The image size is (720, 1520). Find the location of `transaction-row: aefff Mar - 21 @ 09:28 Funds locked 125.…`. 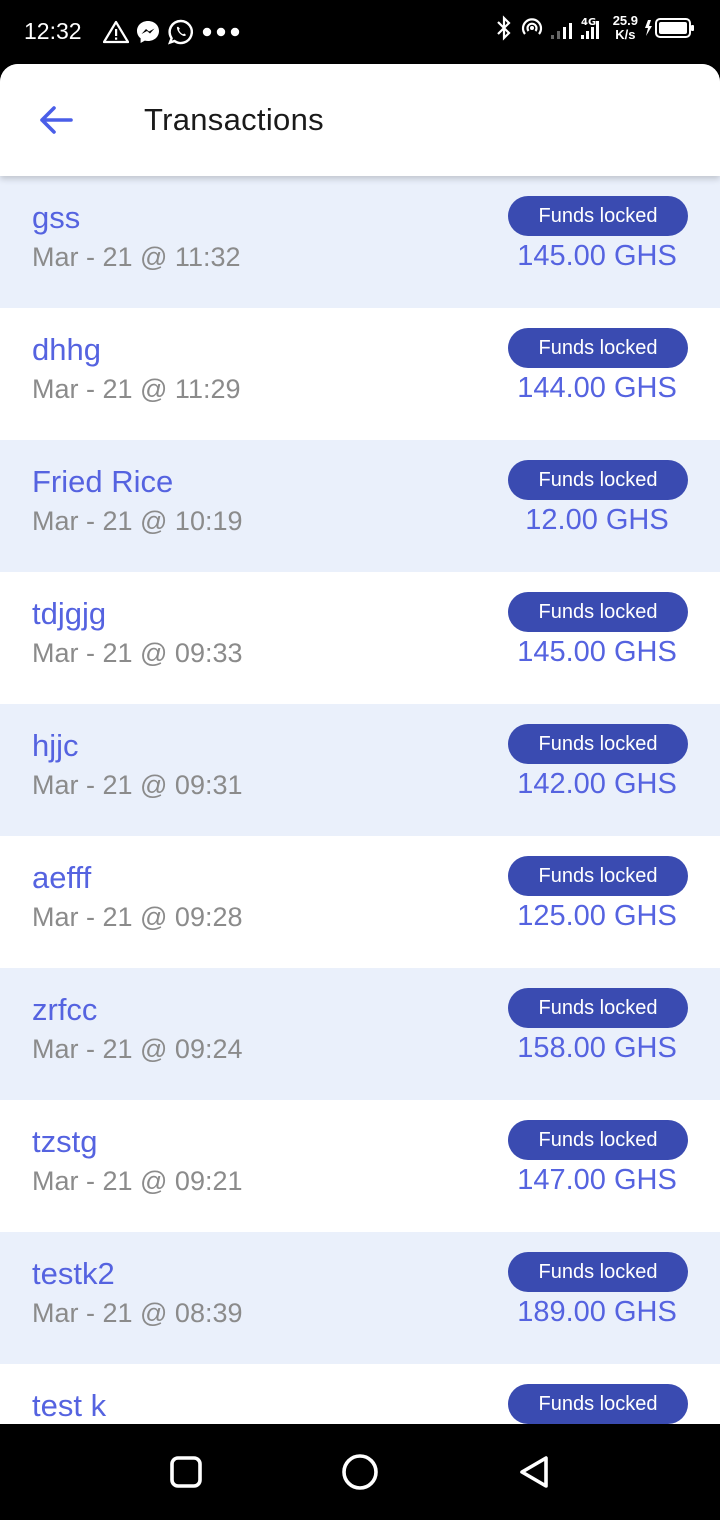

transaction-row: aefff Mar - 21 @ 09:28 Funds locked 125.… is located at coordinates (360, 902).